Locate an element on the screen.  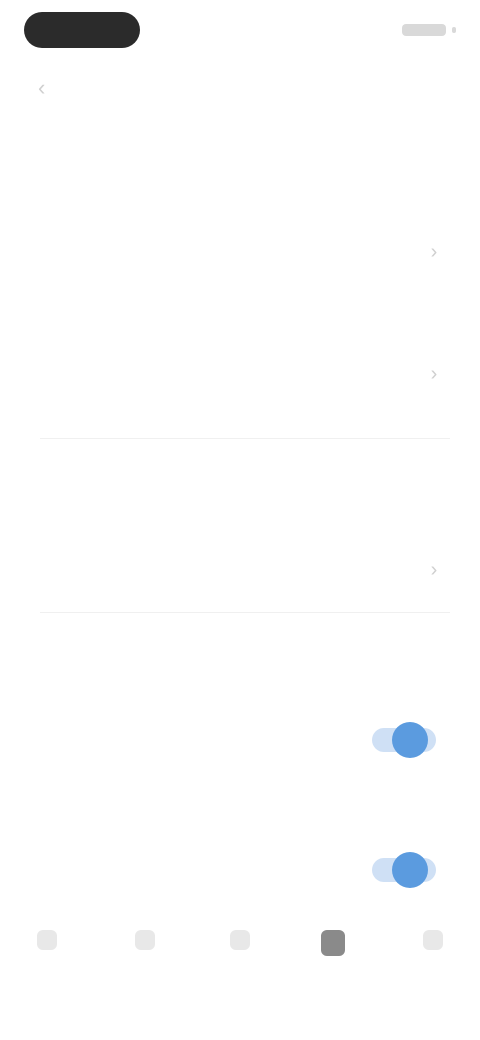
bottom-nav is located at coordinates (240, 960).